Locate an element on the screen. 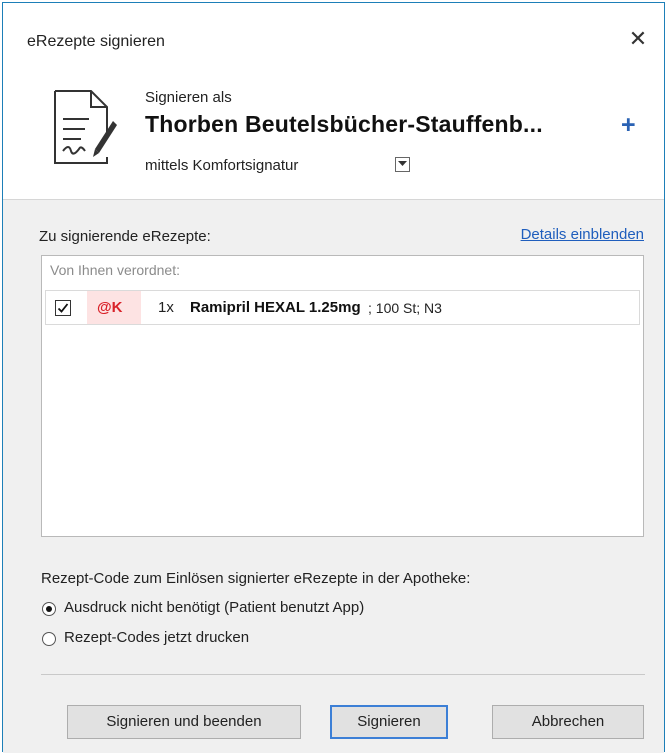 This screenshot has width=669, height=755. prescription-type-badge: @K is located at coordinates (114, 307).